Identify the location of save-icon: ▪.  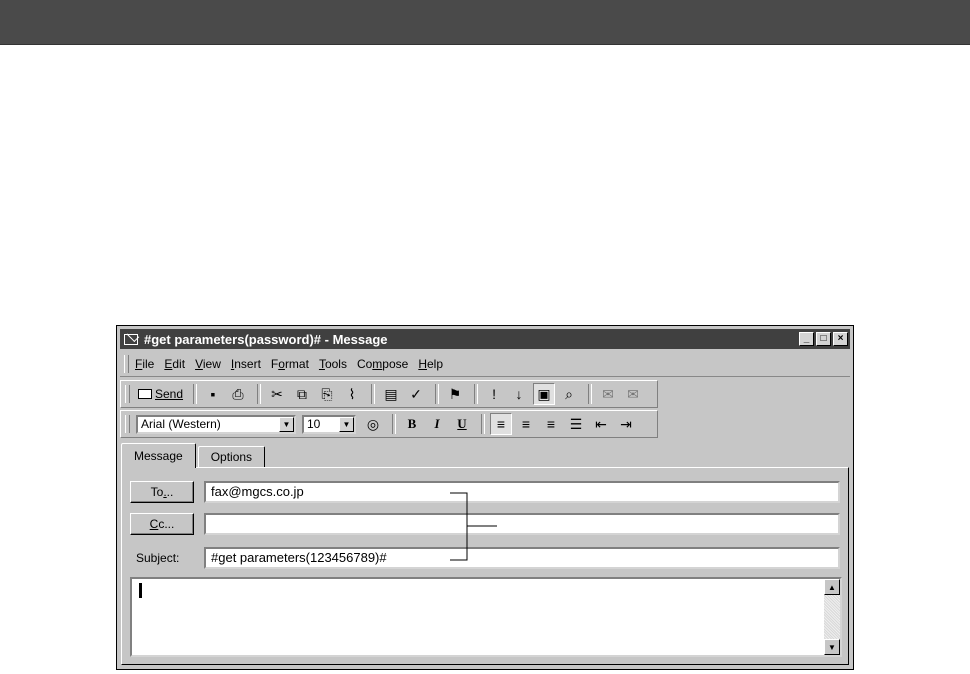
(213, 394).